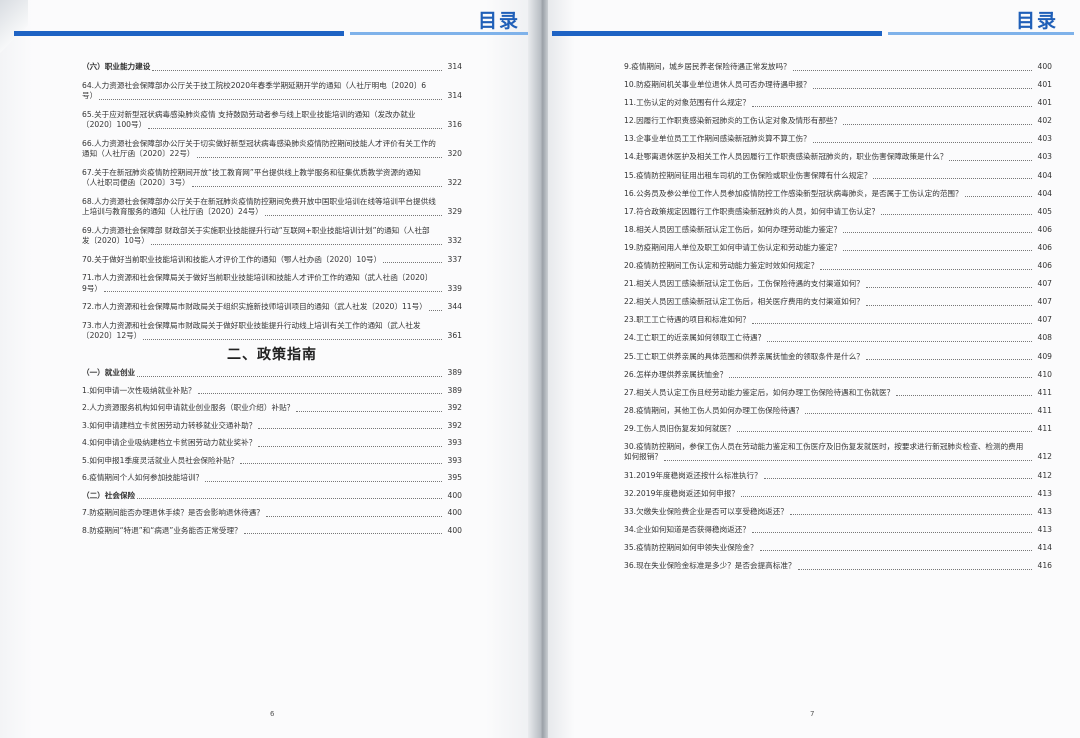  I want to click on toc-entry-page: 406, so click(1045, 229).